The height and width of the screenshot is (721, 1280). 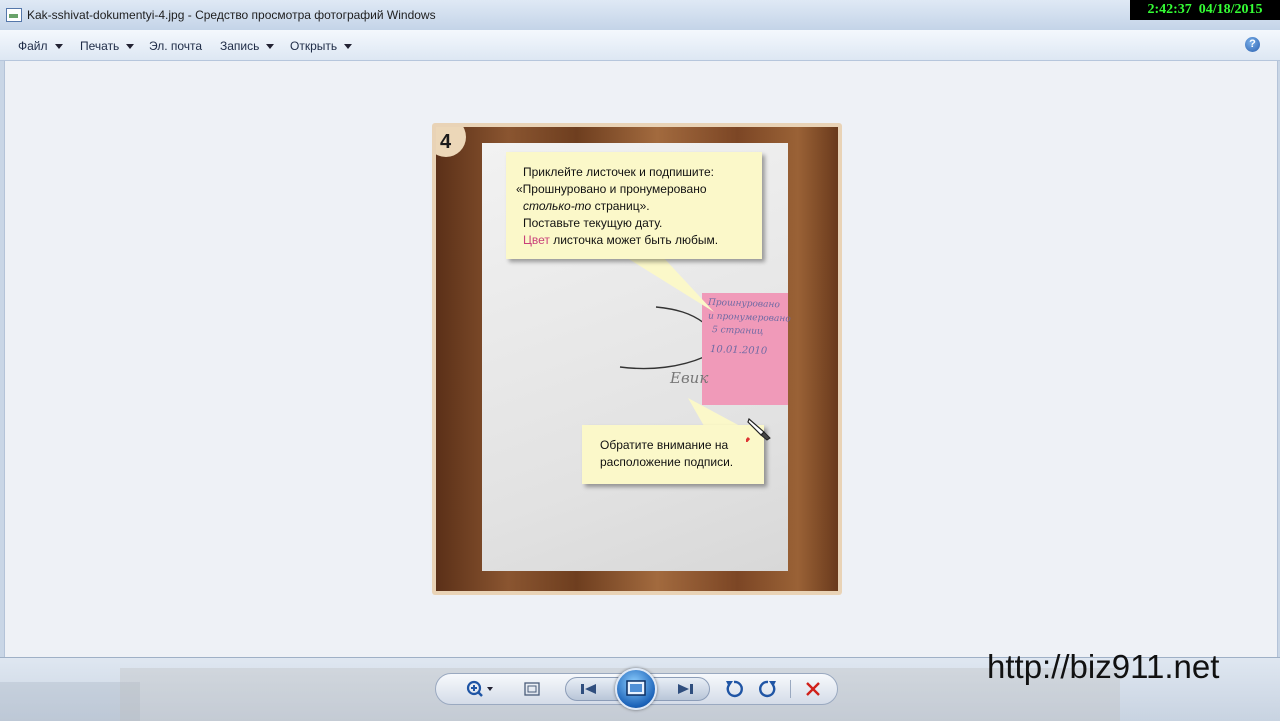 I want to click on sticky-note-line: Прошнуровано, so click(x=743, y=304).